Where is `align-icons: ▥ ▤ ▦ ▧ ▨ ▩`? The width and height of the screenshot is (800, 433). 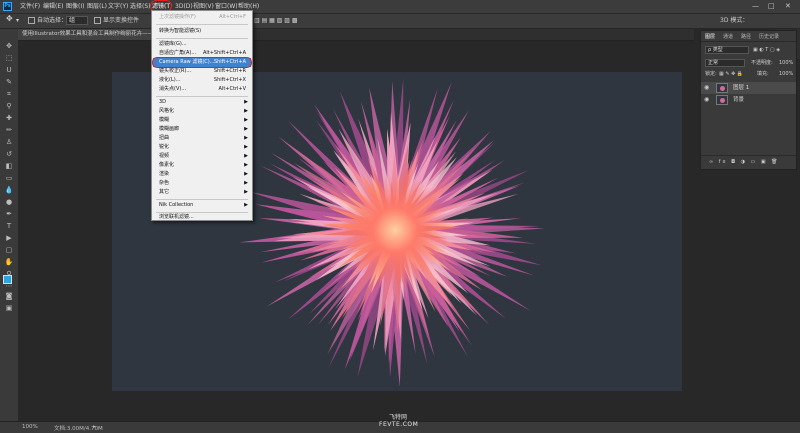 align-icons: ▥ ▤ ▦ ▧ ▨ ▩ is located at coordinates (276, 21).